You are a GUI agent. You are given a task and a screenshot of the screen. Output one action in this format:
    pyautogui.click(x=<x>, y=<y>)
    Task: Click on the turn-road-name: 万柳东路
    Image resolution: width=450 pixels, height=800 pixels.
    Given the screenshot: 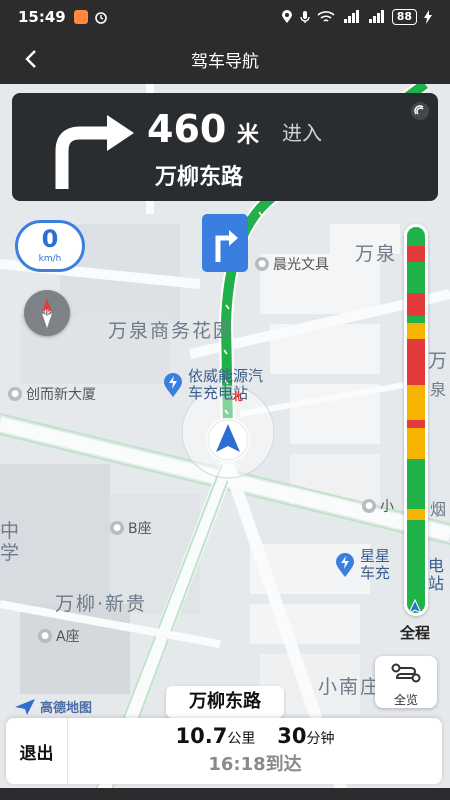 What is the action you would take?
    pyautogui.click(x=199, y=177)
    